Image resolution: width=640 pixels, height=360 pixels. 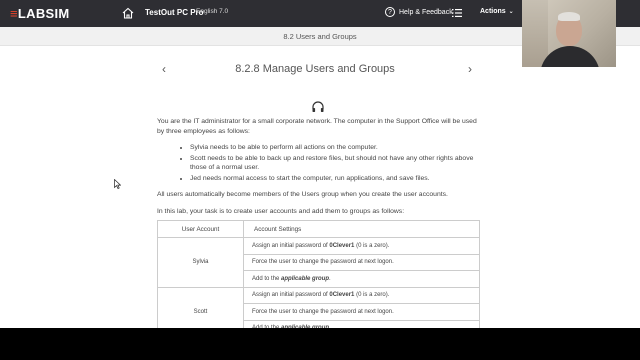 I want to click on labsim-logo: ≡LABSIM, so click(x=40, y=13).